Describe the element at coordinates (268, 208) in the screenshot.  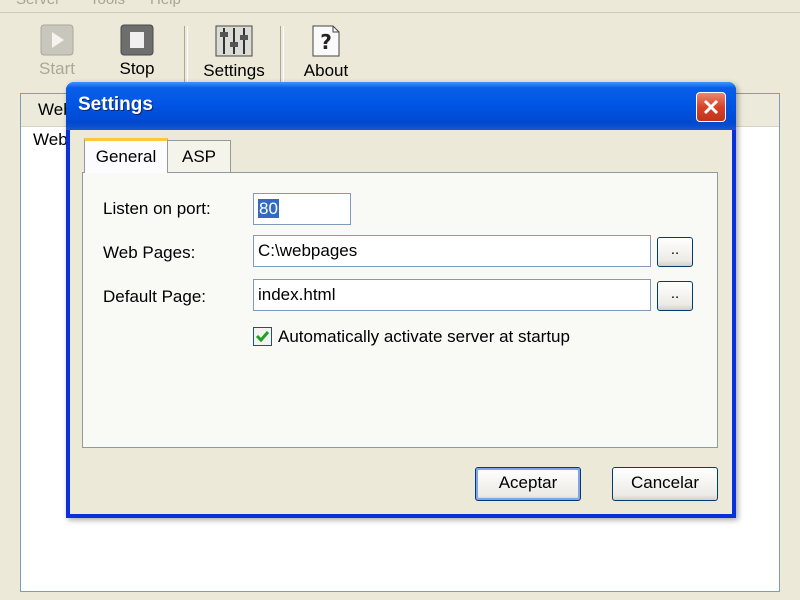
I see `port-value: 80` at that location.